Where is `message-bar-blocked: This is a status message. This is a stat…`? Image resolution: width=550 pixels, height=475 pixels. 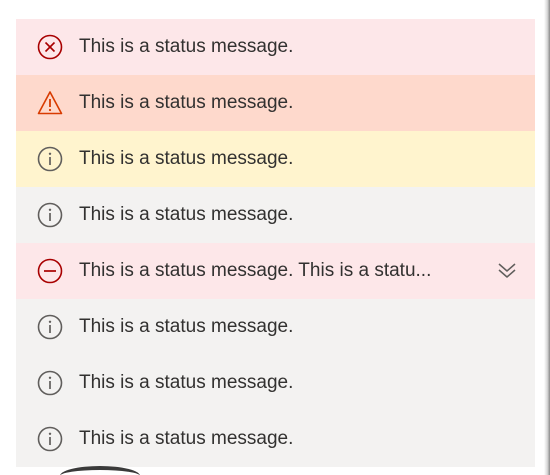
message-bar-blocked: This is a status message. This is a stat… is located at coordinates (275, 271).